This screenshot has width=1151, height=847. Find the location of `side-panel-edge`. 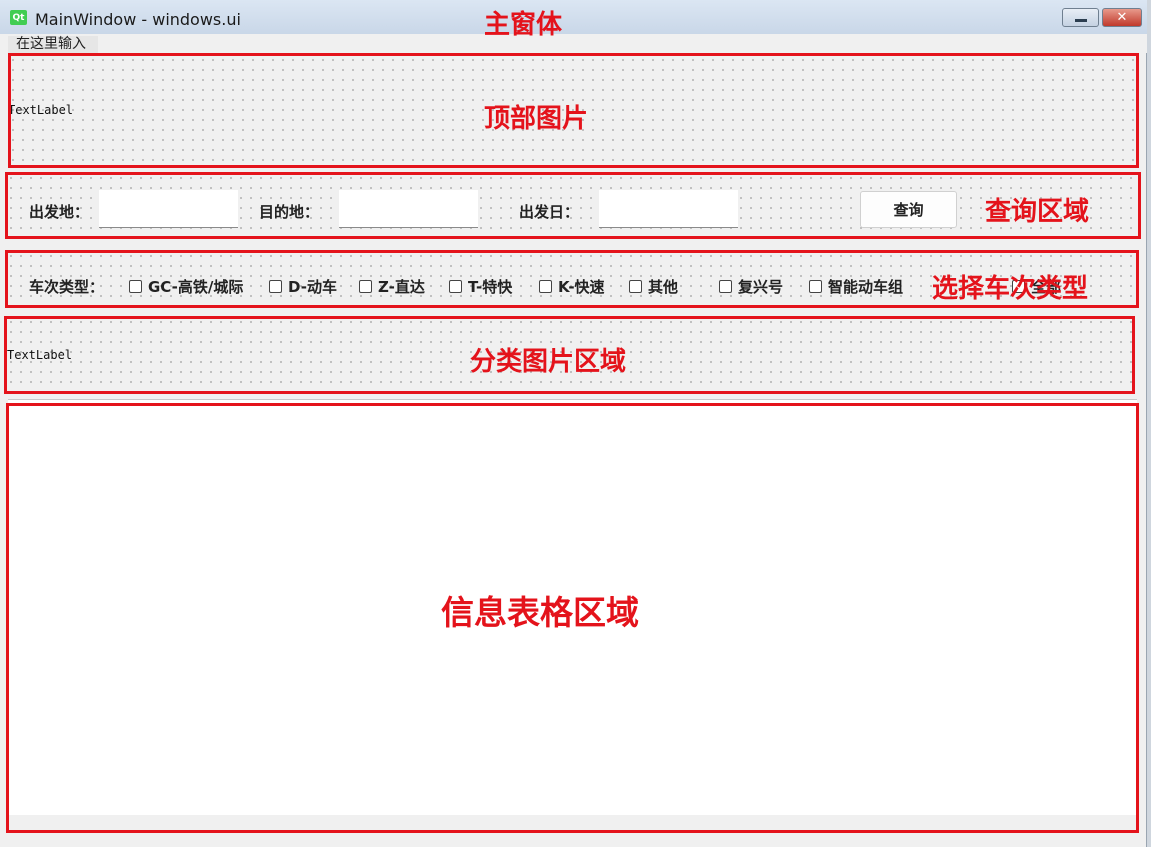

side-panel-edge is located at coordinates (1149, 423).